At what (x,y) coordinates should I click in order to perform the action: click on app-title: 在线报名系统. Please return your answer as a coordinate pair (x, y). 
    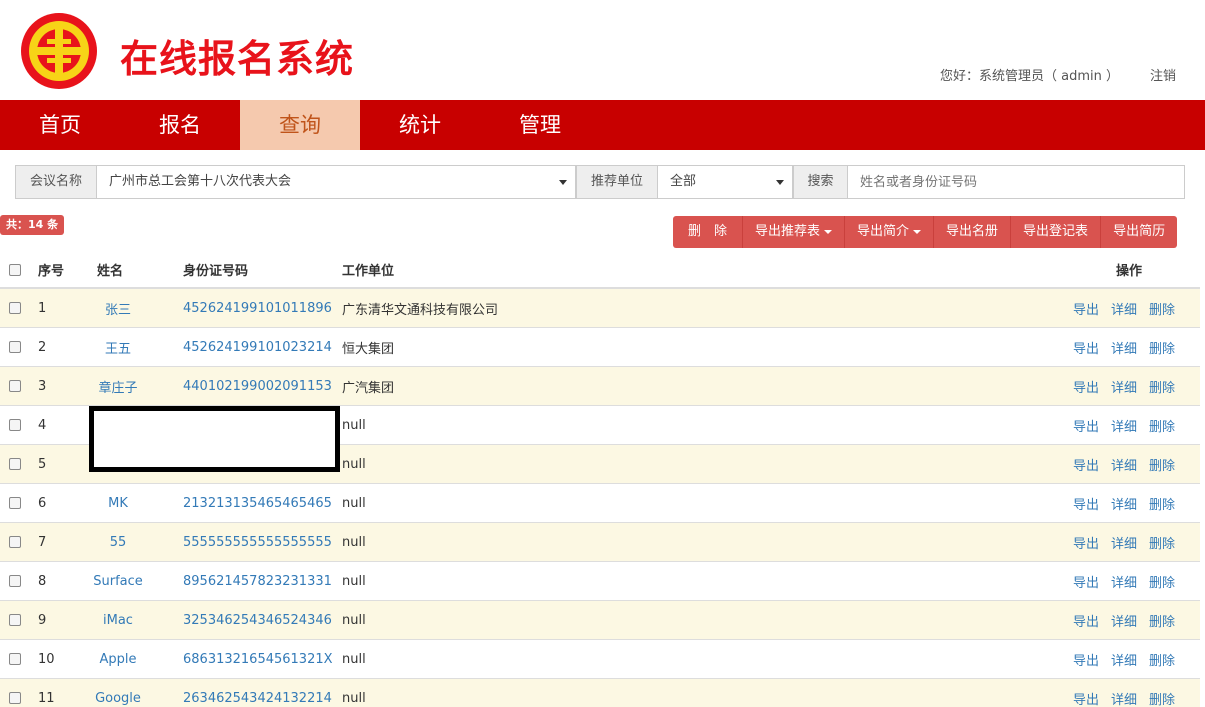
    Looking at the image, I should click on (237, 59).